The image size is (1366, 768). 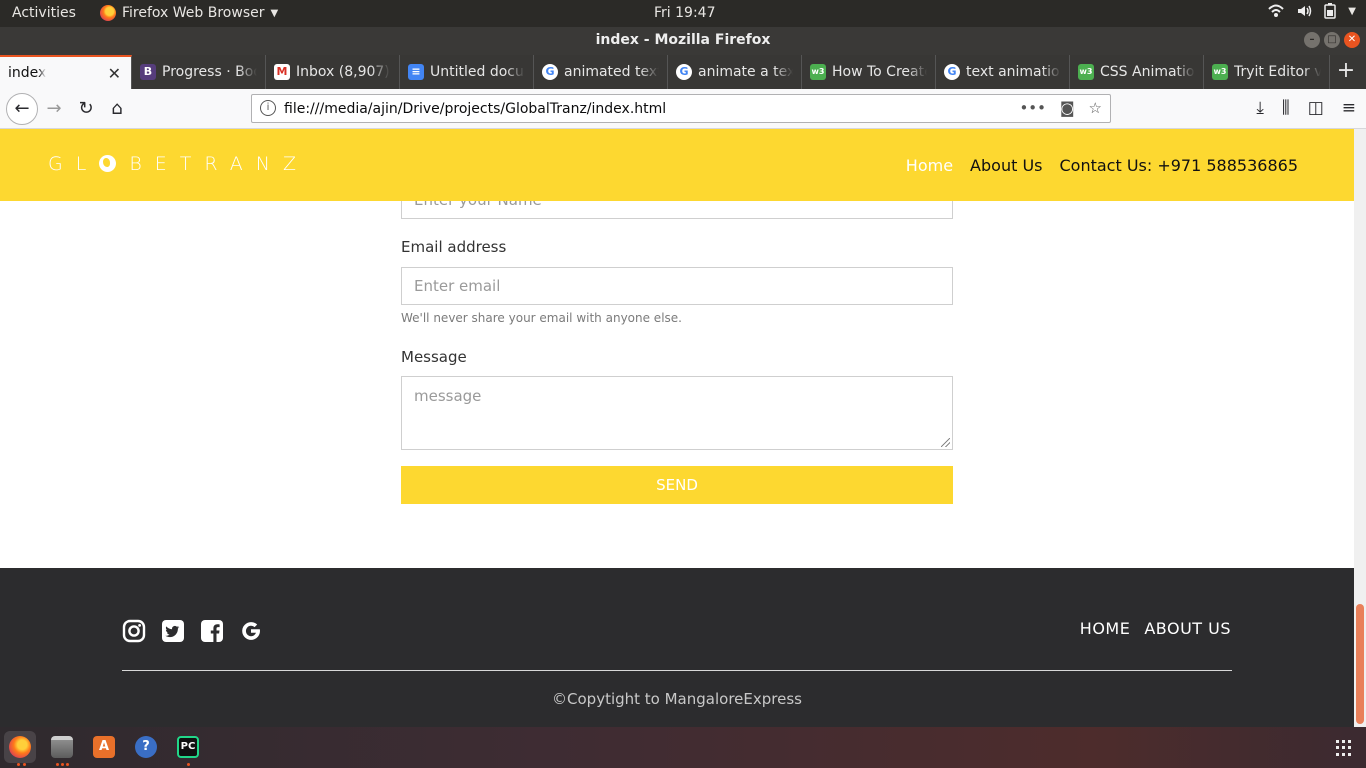 I want to click on tab-inbox: M Inbox (8,907), so click(x=333, y=72).